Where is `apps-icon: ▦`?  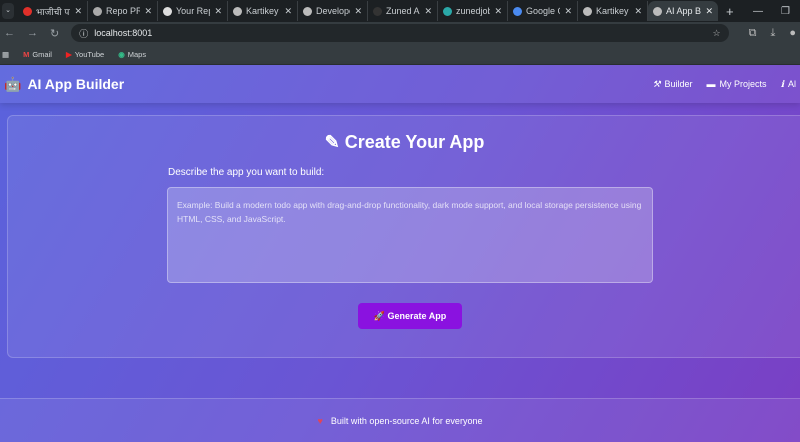
apps-icon: ▦ is located at coordinates (5, 54).